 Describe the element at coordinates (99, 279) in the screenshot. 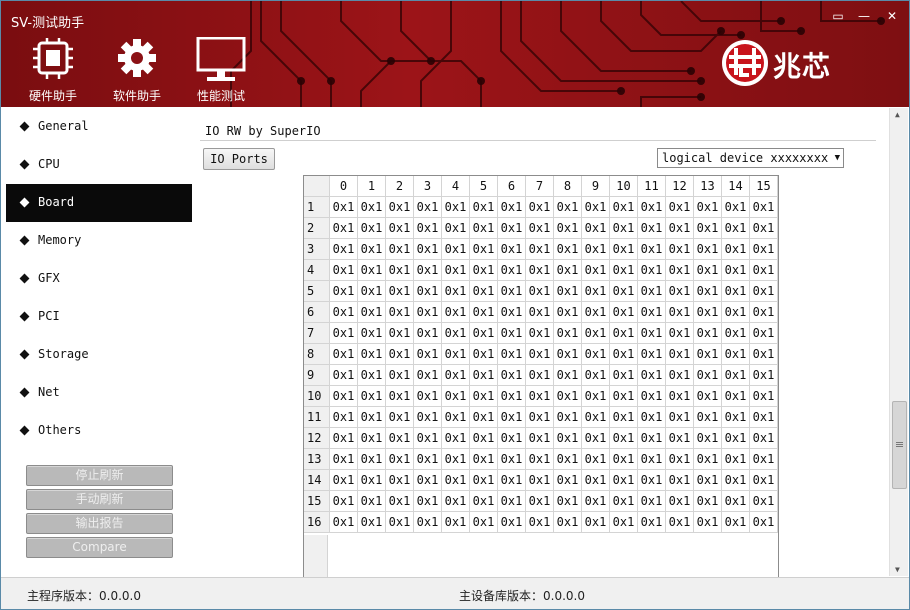

I see `sidebar-item-gfx: GFX` at that location.